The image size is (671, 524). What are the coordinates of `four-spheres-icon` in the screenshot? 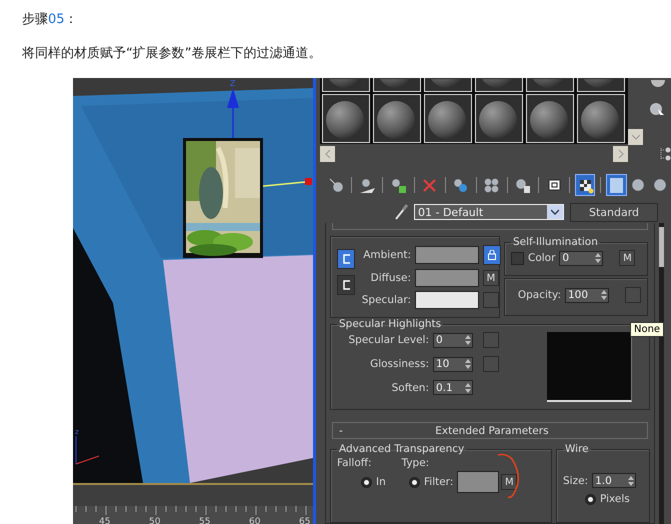 It's located at (491, 185).